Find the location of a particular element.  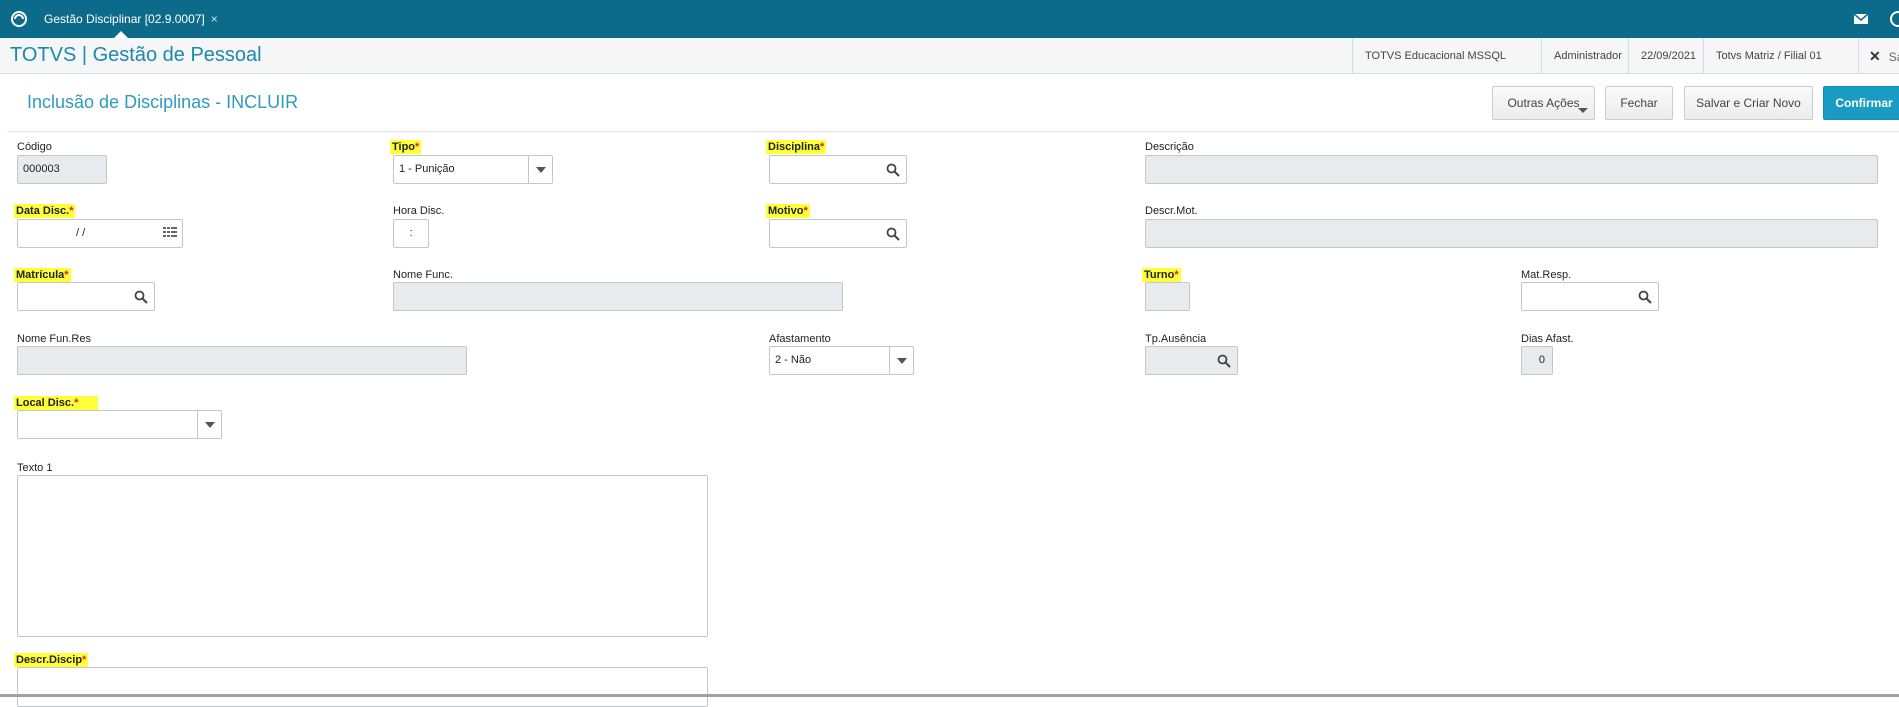

tipo-label: Tipo* is located at coordinates (406, 147).